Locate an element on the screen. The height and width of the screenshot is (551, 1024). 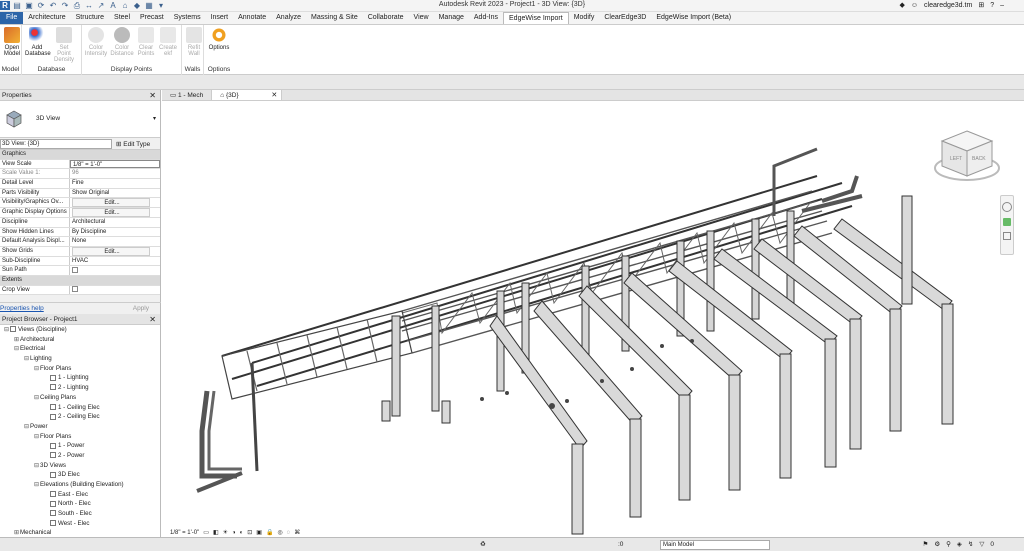
tab-manage: Manage is located at coordinates (451, 18).